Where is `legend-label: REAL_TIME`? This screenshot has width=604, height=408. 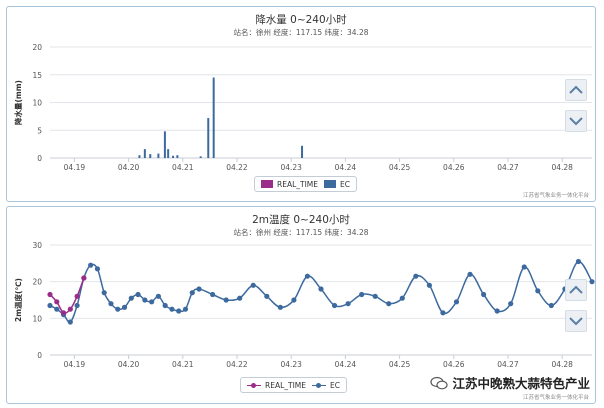 legend-label: REAL_TIME is located at coordinates (286, 385).